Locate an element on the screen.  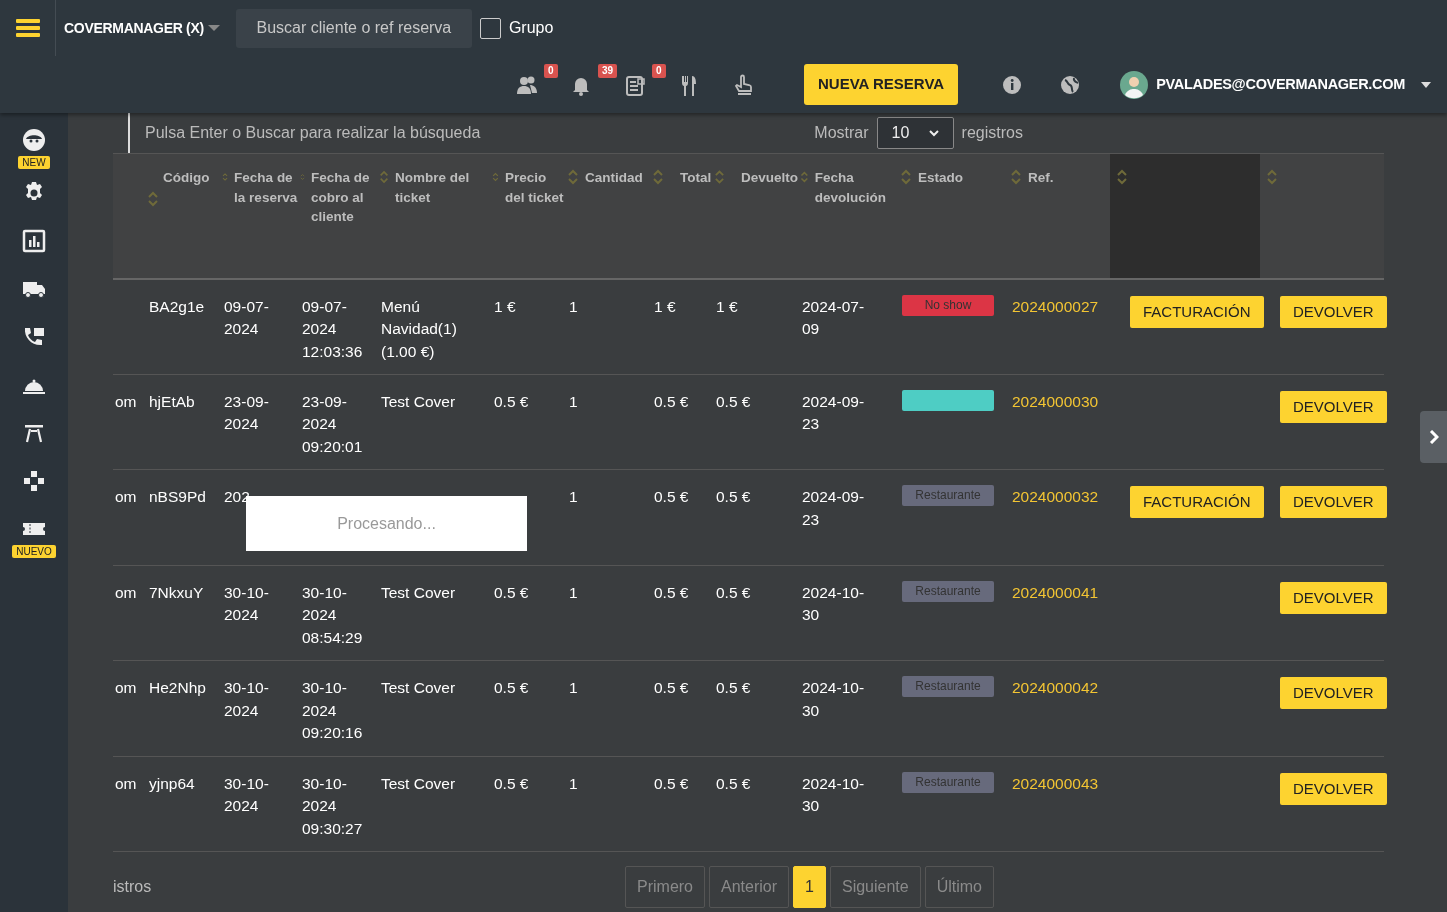
pagination-button: 1 is located at coordinates (809, 887).